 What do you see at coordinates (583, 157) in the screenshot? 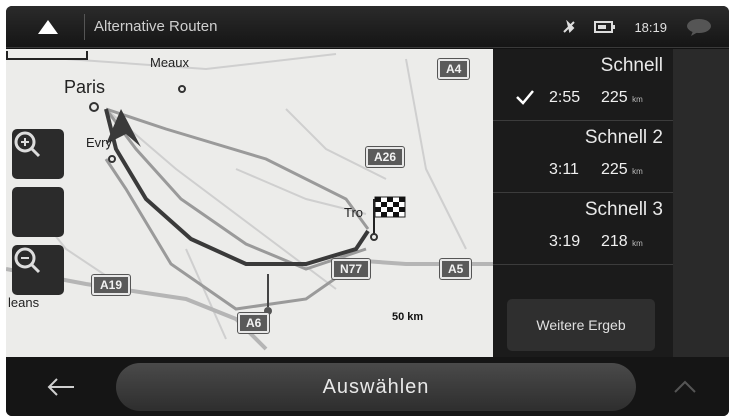
I see `route-item-2: Schnell 2 3:11 225 km` at bounding box center [583, 157].